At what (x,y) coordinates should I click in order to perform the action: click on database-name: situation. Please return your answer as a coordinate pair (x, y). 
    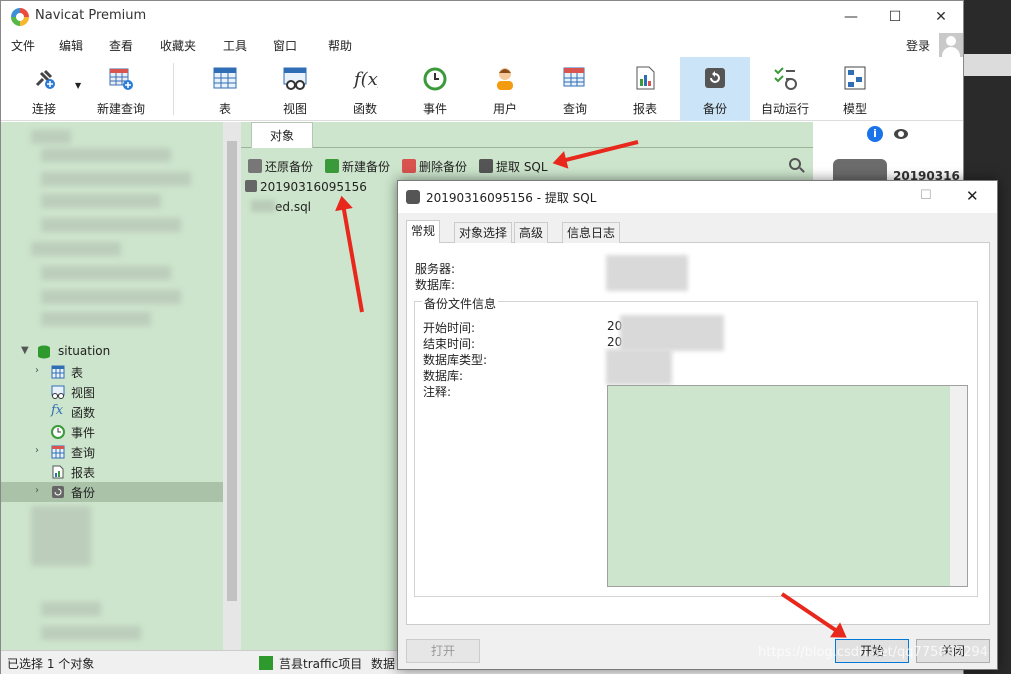
    Looking at the image, I should click on (84, 351).